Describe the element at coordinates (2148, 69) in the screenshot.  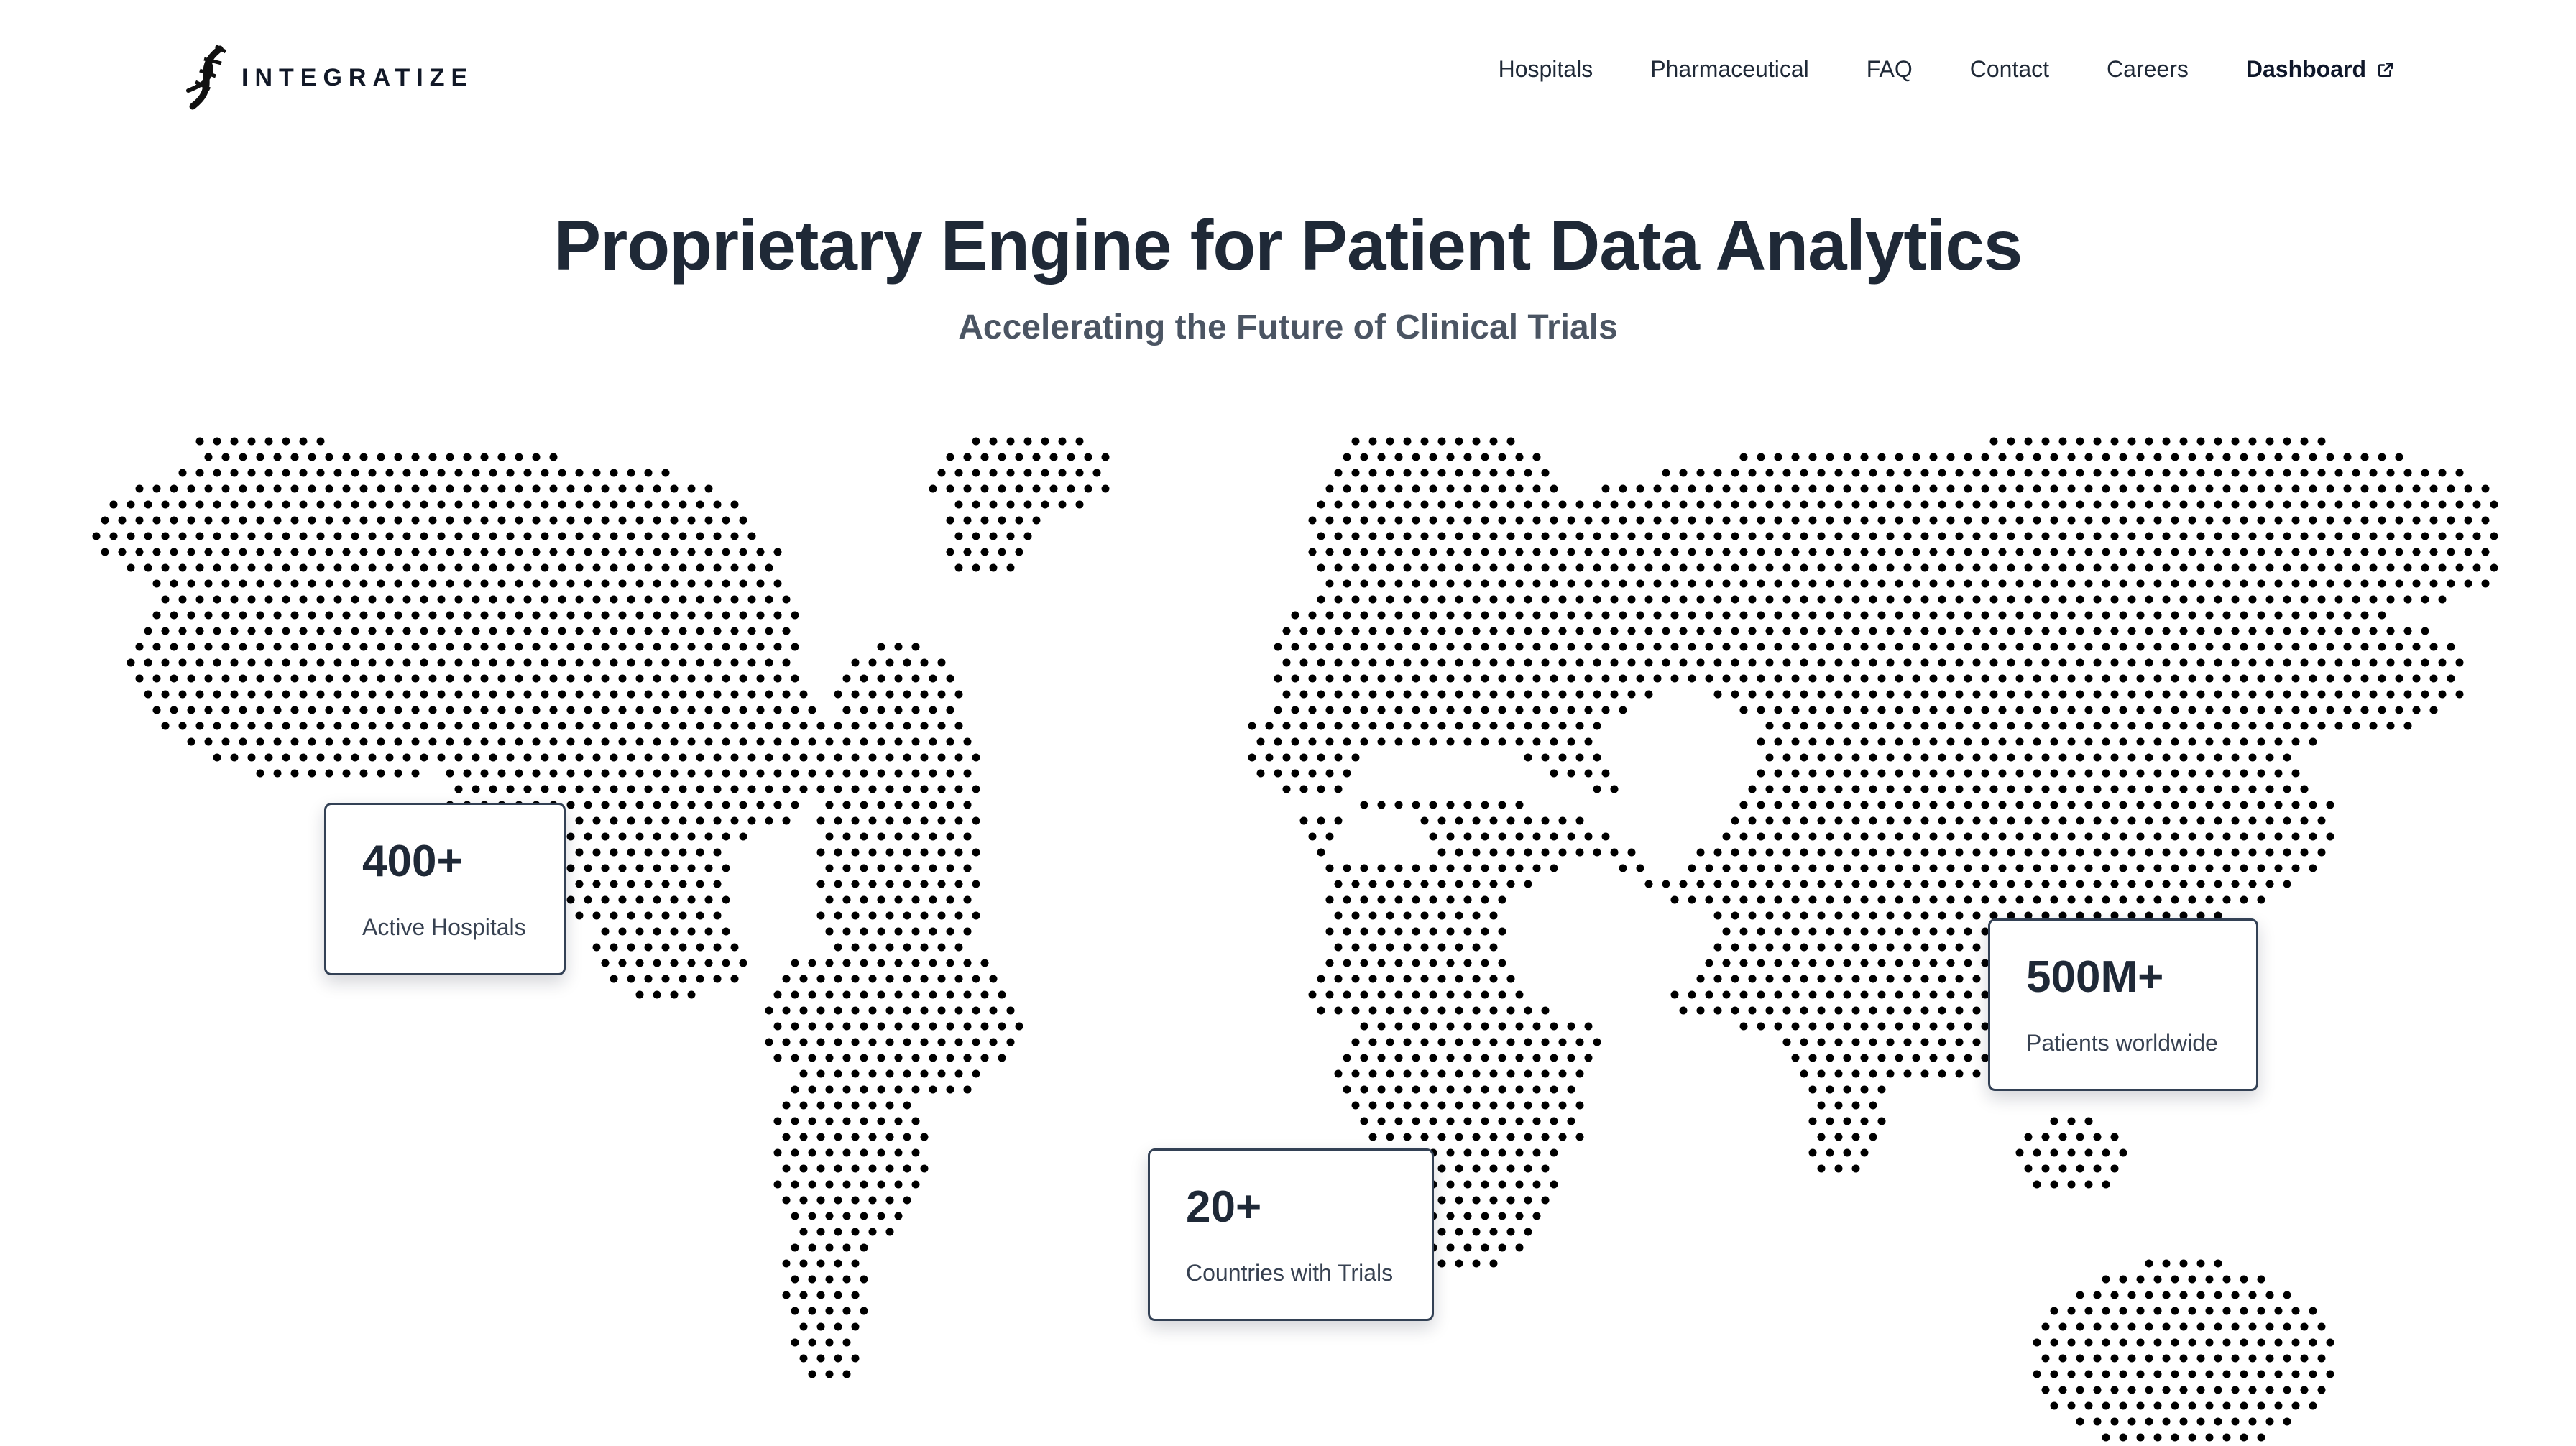
I see `nav-link-careers: Careers` at that location.